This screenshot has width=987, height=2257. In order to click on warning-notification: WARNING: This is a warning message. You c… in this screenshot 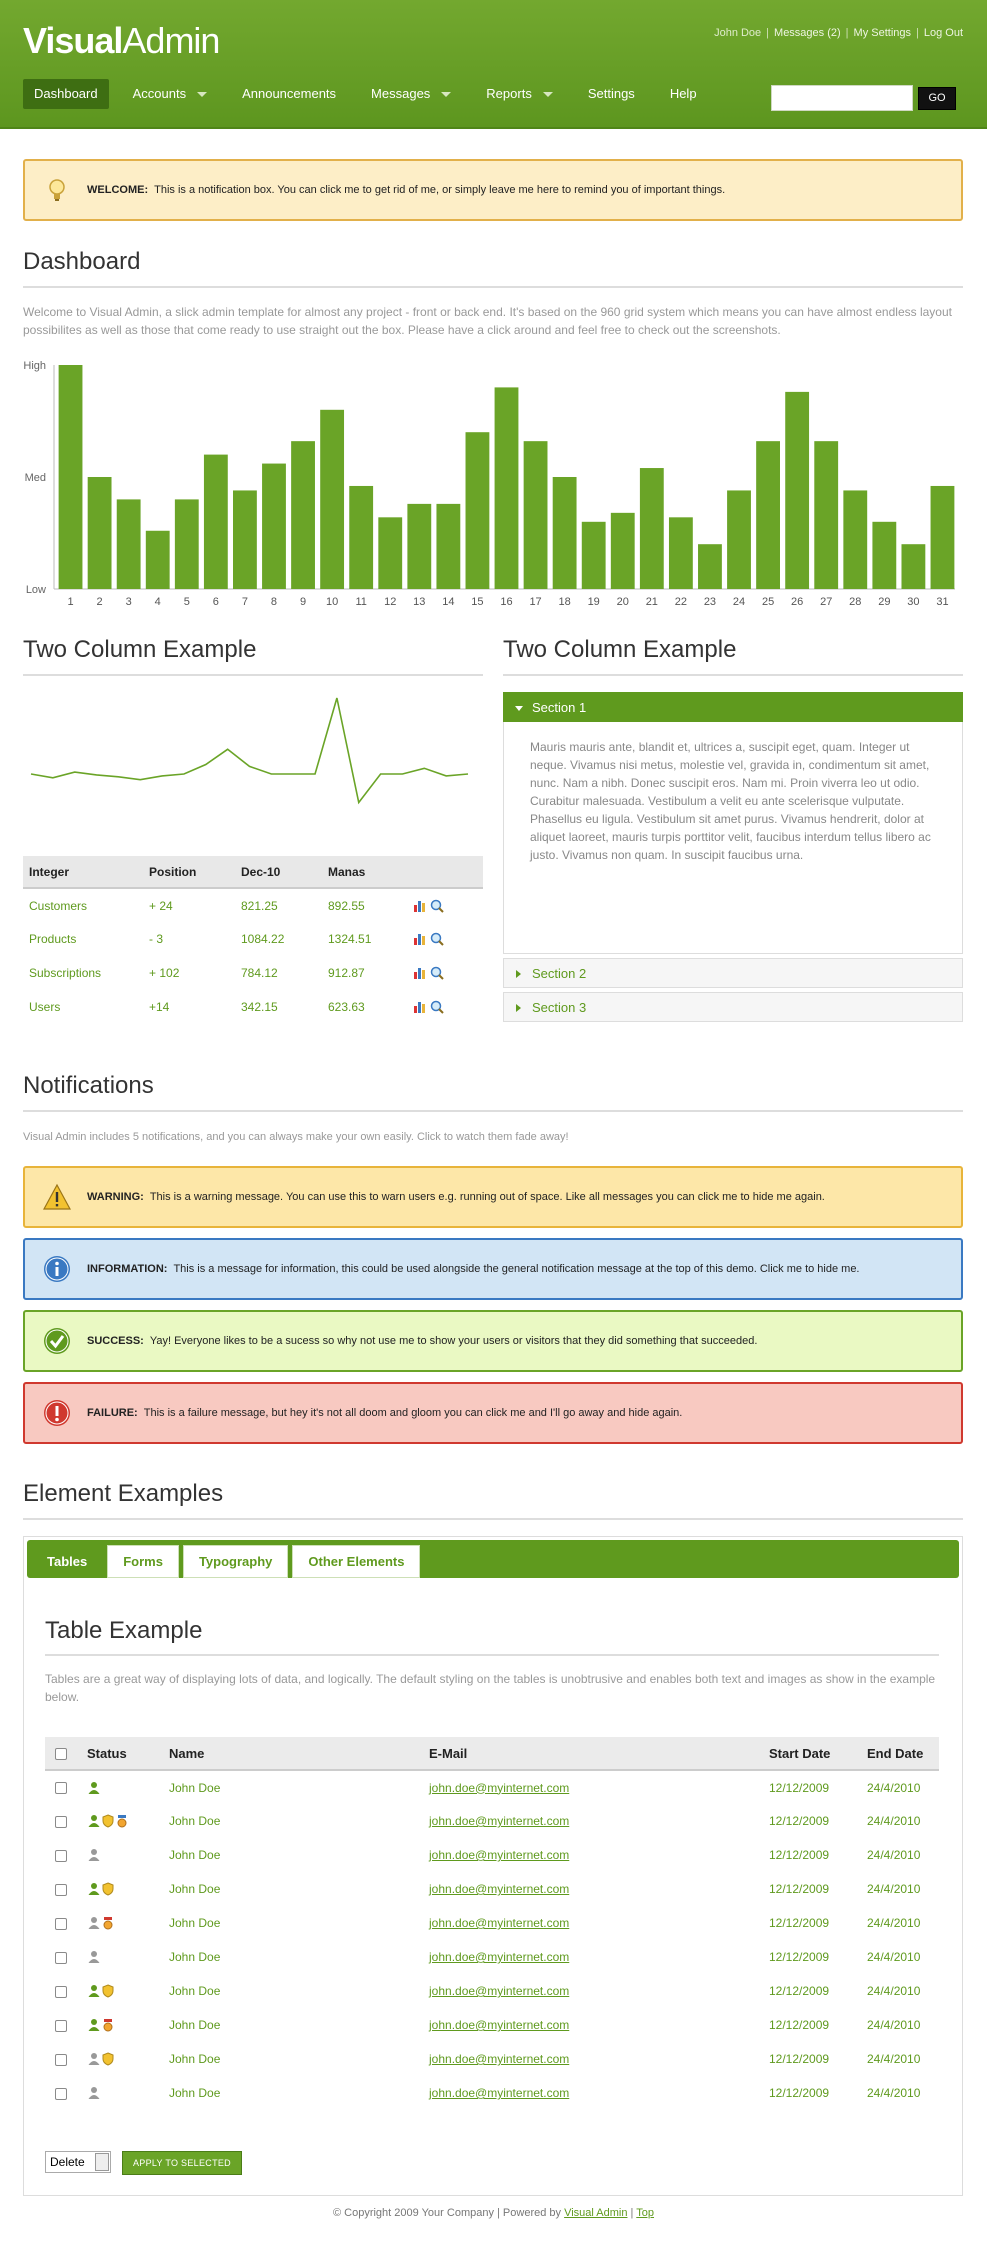, I will do `click(493, 1197)`.